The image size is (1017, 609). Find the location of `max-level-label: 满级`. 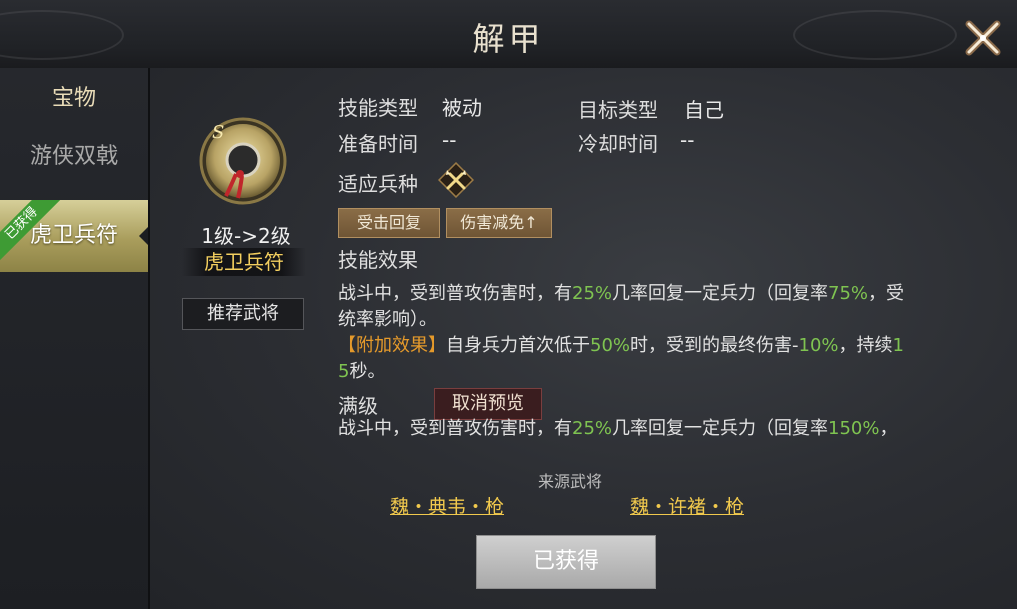

max-level-label: 满级 is located at coordinates (358, 406).